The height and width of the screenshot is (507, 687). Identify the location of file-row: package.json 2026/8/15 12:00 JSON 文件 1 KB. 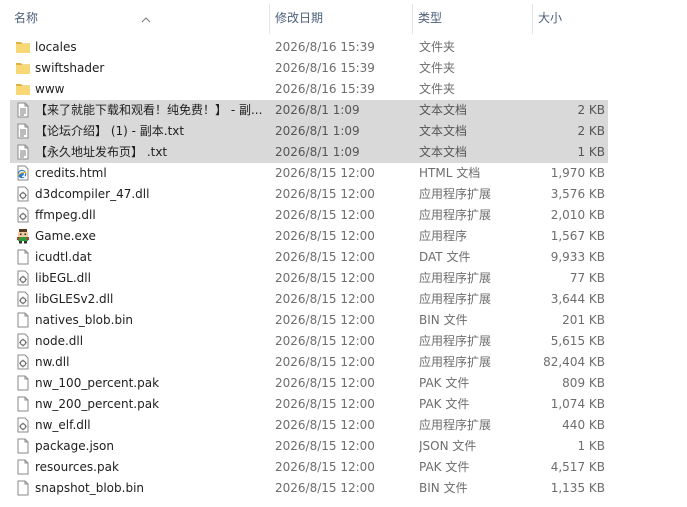
(309, 446).